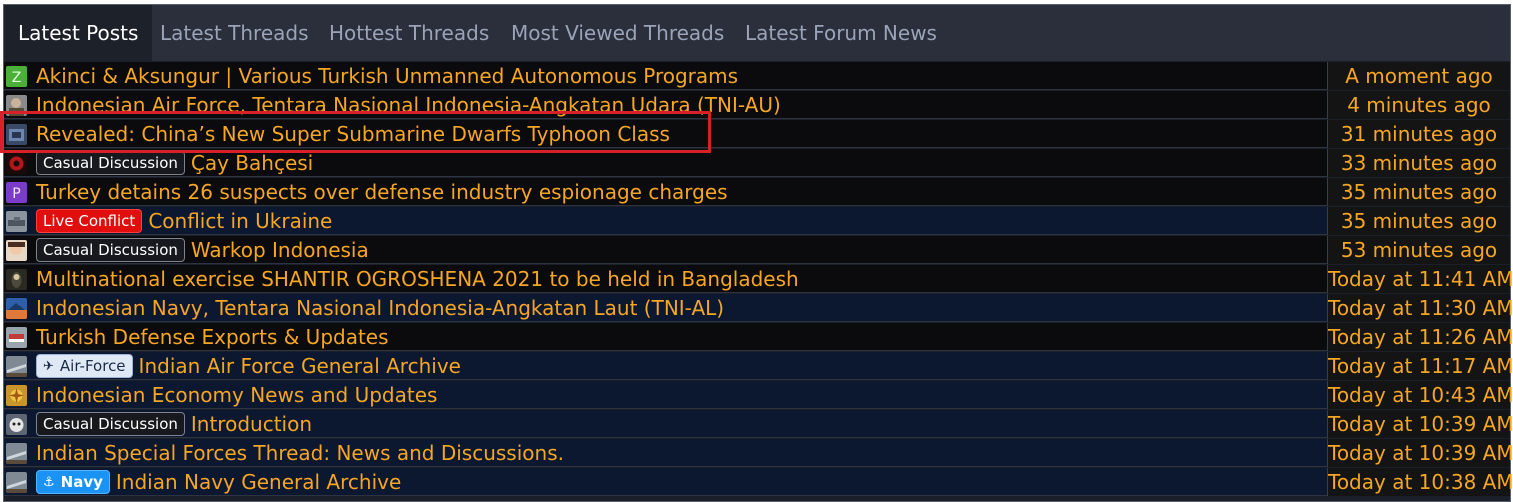 This screenshot has width=1513, height=502. I want to click on thread-title-link: Indian Navy General Archive, so click(258, 482).